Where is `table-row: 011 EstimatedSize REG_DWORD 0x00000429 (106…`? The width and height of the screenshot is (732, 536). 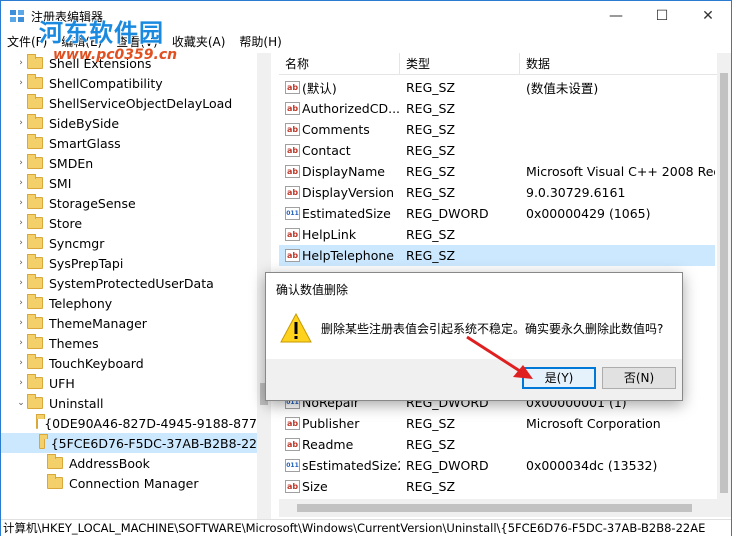
table-row: 011 EstimatedSize REG_DWORD 0x00000429 (106… is located at coordinates (497, 213).